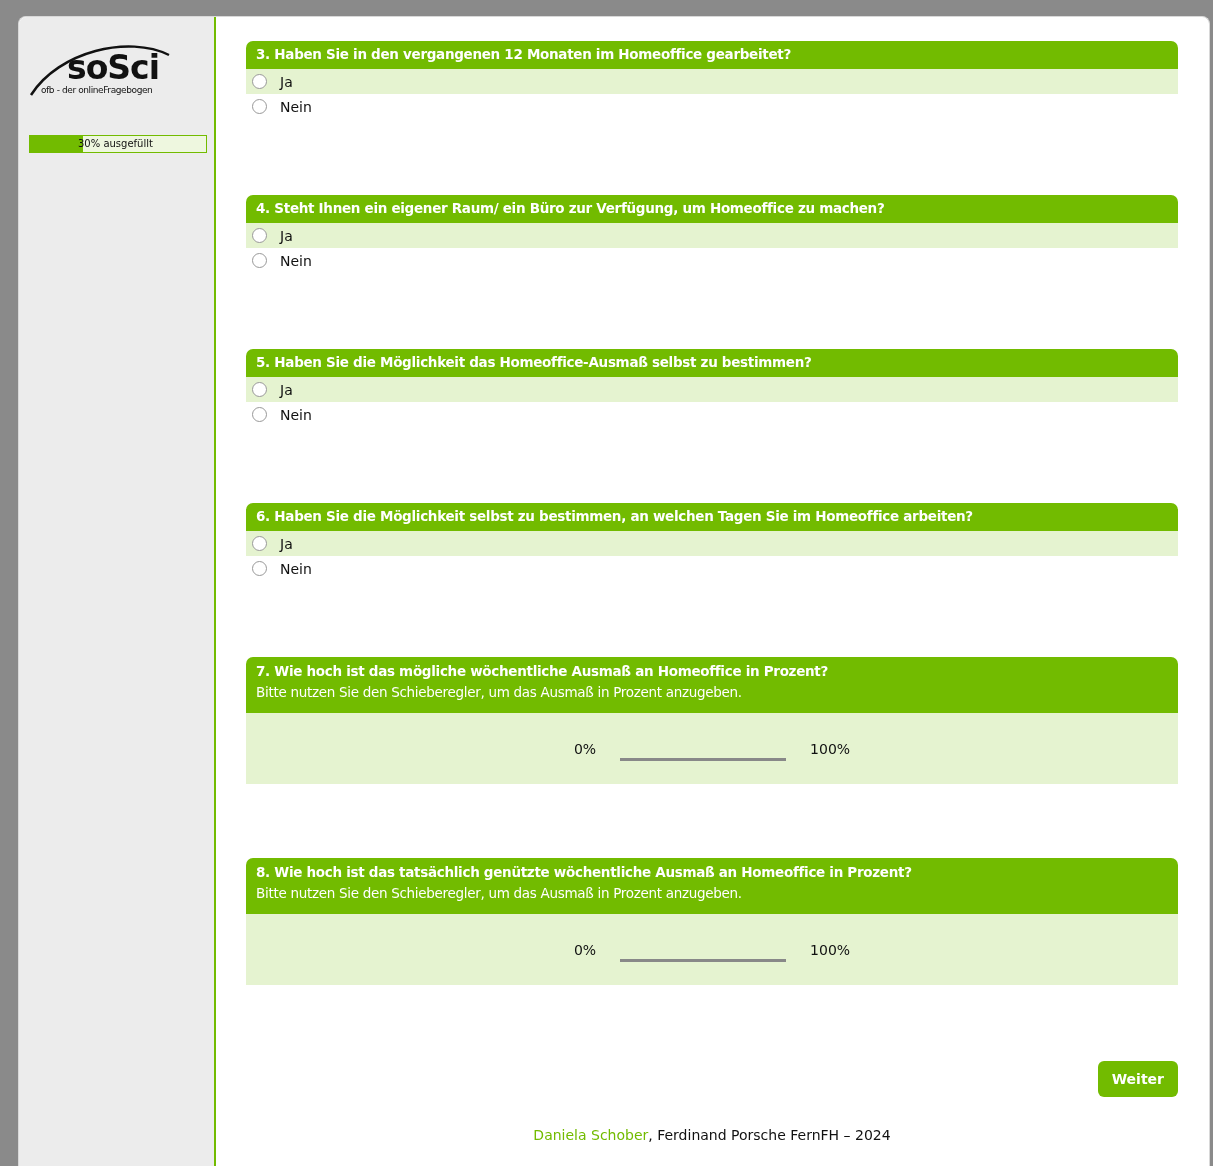 This screenshot has width=1213, height=1166. I want to click on question-title: 7. Wie hoch ist das mögliche wöchentliche Ausmaß an Homeoffice in Prozent?, so click(543, 671).